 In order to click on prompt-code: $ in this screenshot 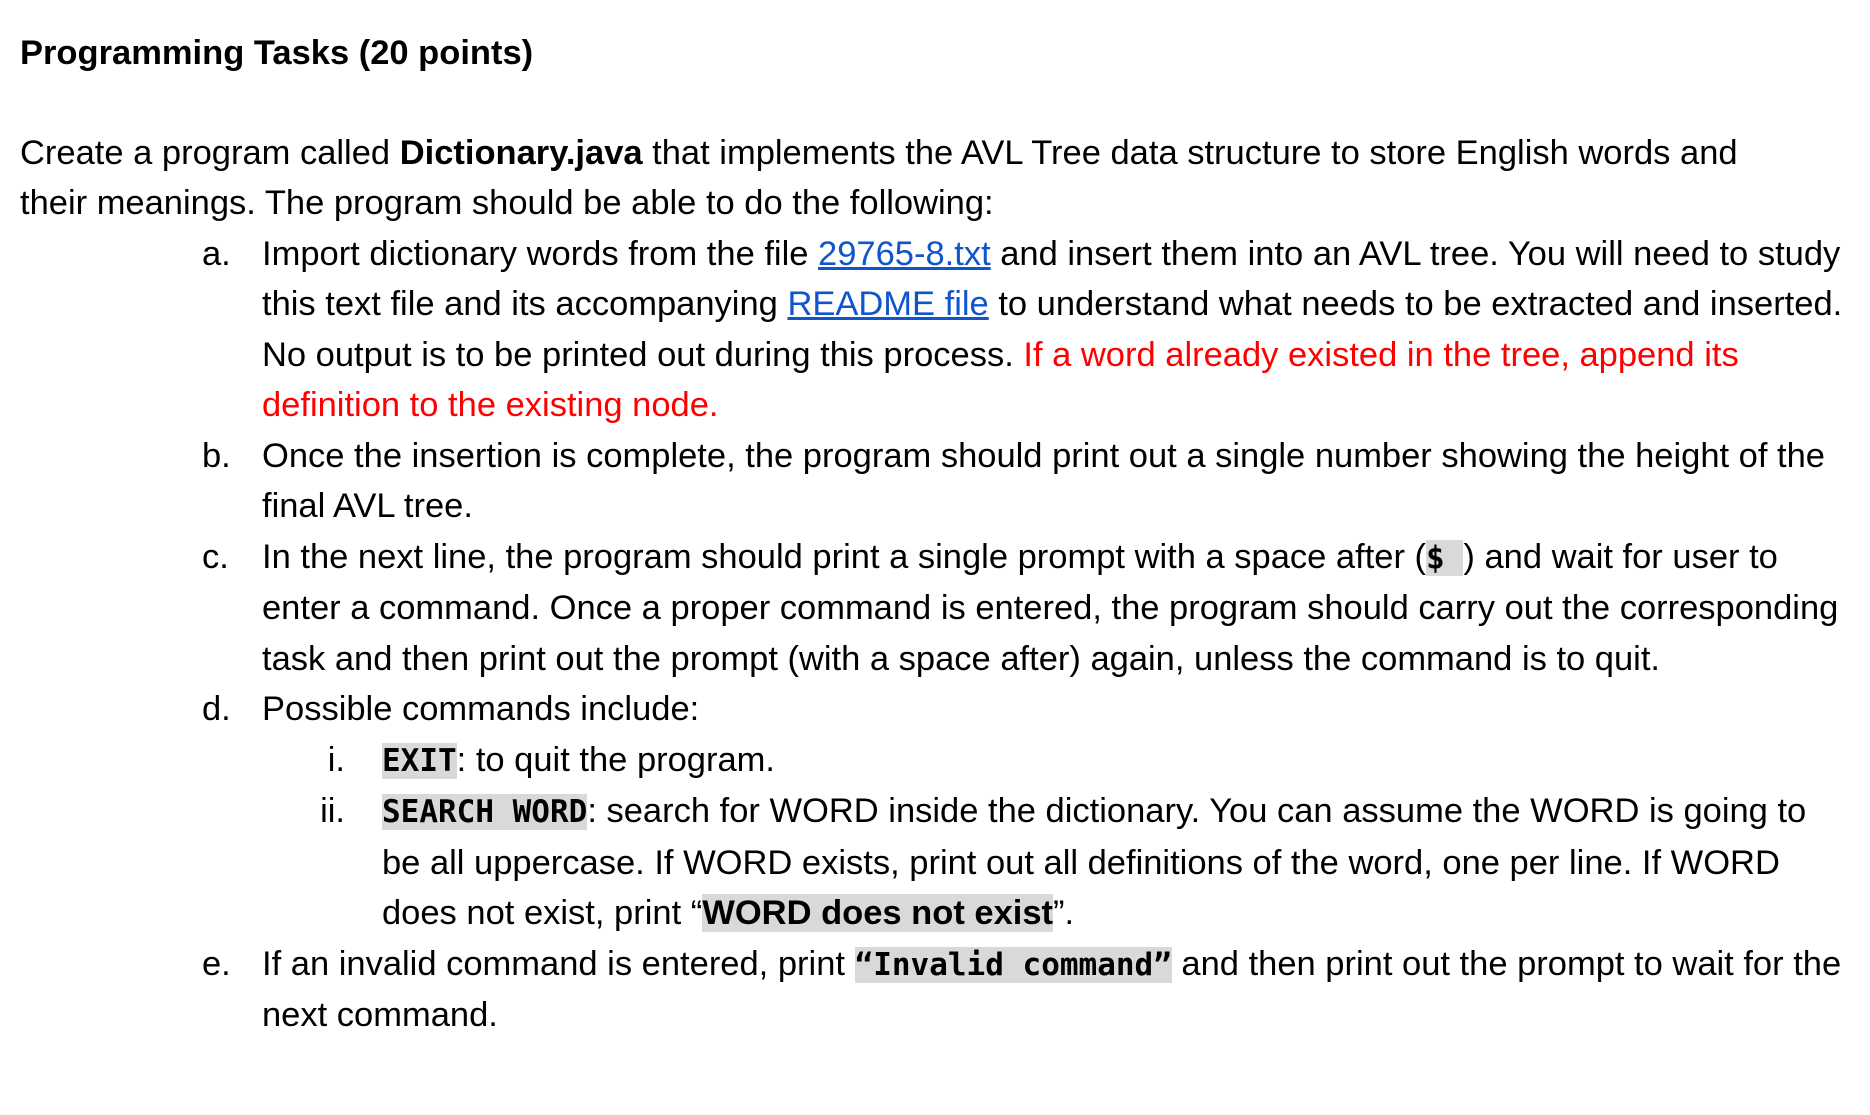, I will do `click(1445, 557)`.